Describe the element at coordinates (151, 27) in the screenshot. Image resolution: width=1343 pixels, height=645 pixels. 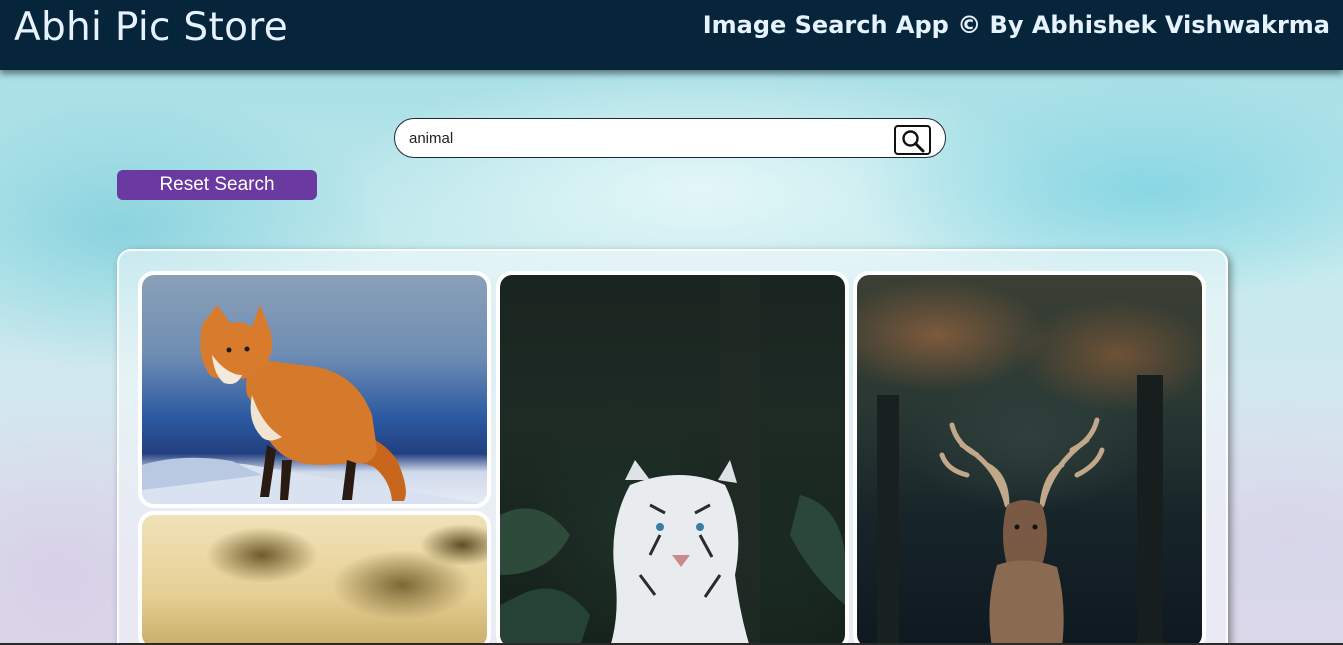
I see `brand-title: Abhi Pic Store` at that location.